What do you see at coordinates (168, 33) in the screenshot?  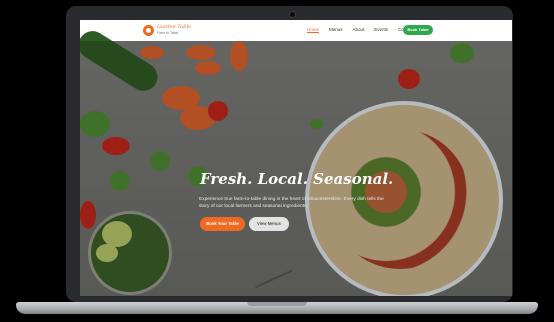 I see `logo-subtitle: Farm to Table` at bounding box center [168, 33].